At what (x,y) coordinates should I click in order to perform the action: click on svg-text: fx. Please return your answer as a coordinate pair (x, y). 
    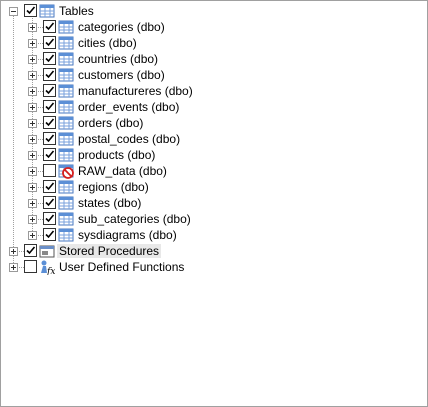
    Looking at the image, I should click on (50, 271).